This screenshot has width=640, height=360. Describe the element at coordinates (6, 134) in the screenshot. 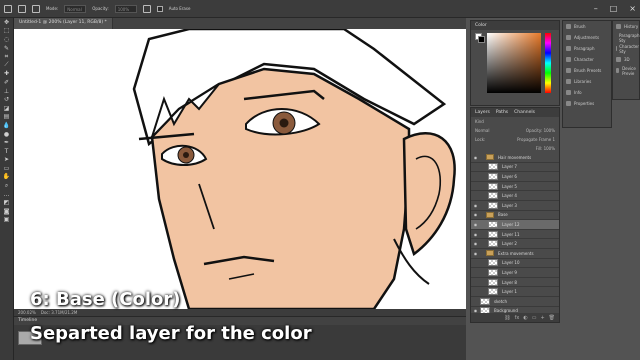

I see `dodge-tool-icon: ●` at that location.